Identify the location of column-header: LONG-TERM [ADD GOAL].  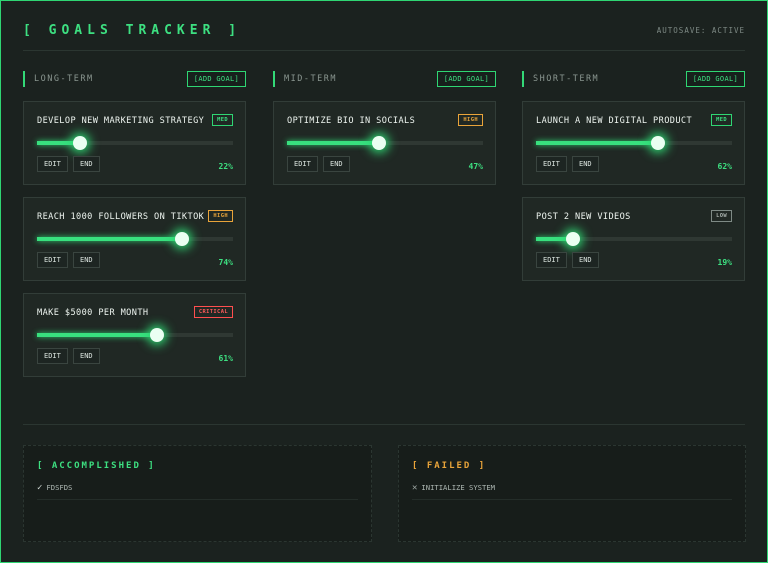
(134, 80).